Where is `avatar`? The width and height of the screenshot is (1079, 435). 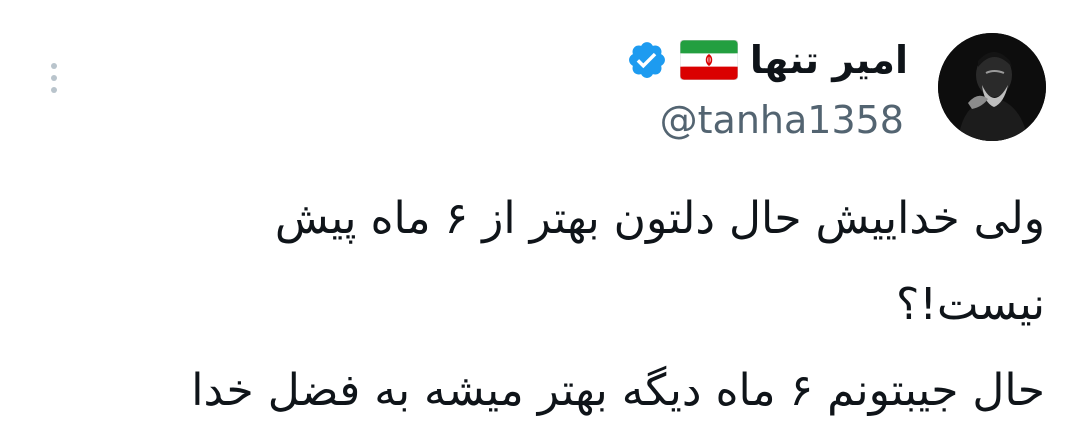 avatar is located at coordinates (992, 87).